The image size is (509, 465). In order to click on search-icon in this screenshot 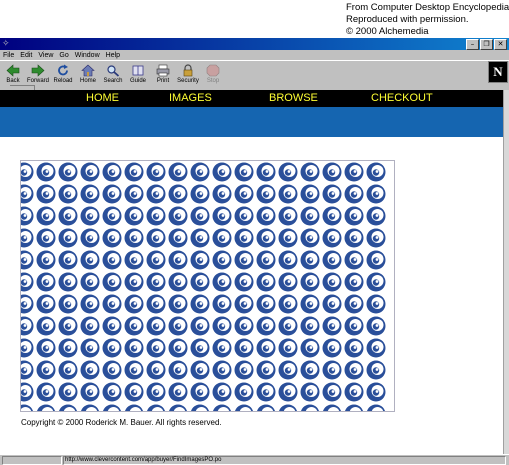, I will do `click(113, 71)`.